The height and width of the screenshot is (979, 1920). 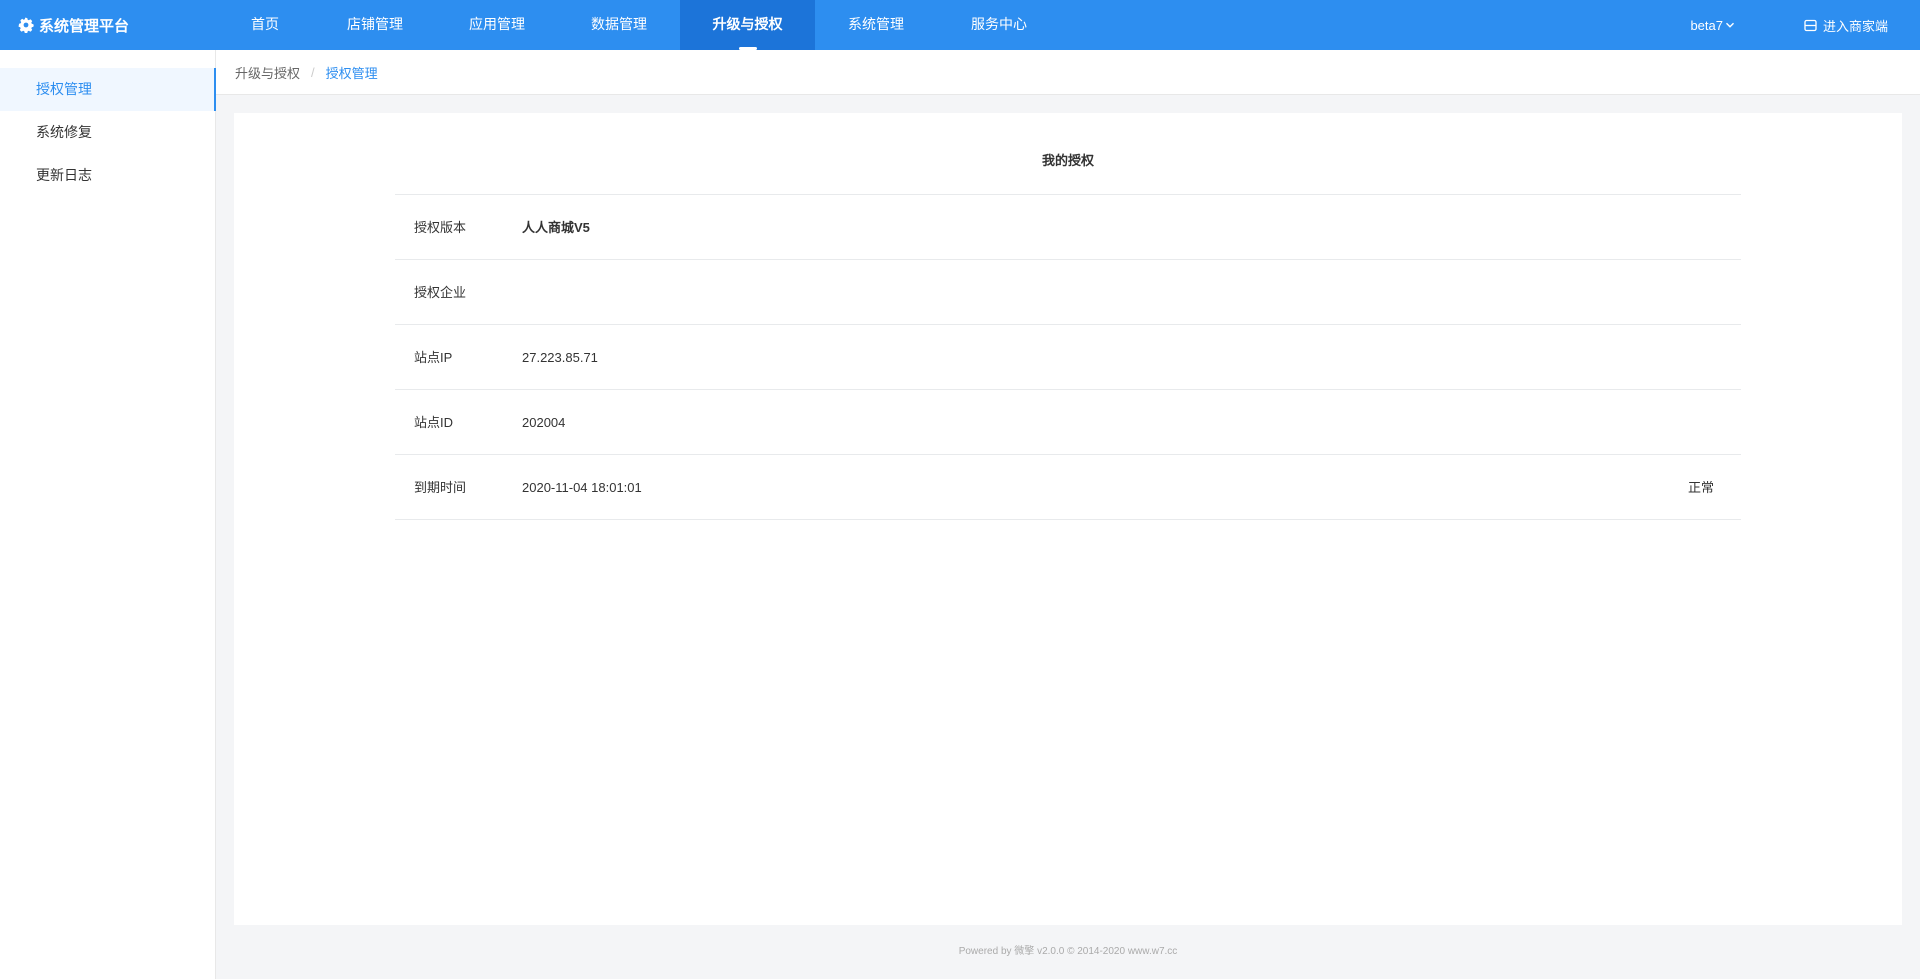 I want to click on nav-app-management: 应用管理, so click(x=497, y=25).